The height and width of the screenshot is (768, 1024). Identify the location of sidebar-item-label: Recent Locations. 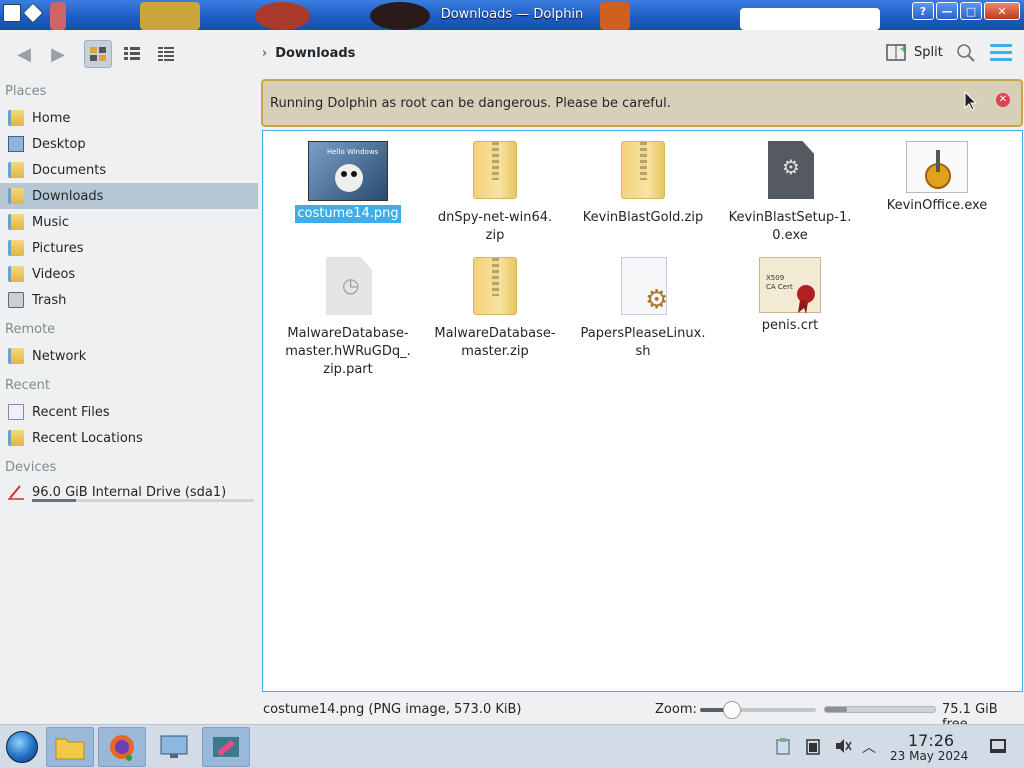
(87, 438).